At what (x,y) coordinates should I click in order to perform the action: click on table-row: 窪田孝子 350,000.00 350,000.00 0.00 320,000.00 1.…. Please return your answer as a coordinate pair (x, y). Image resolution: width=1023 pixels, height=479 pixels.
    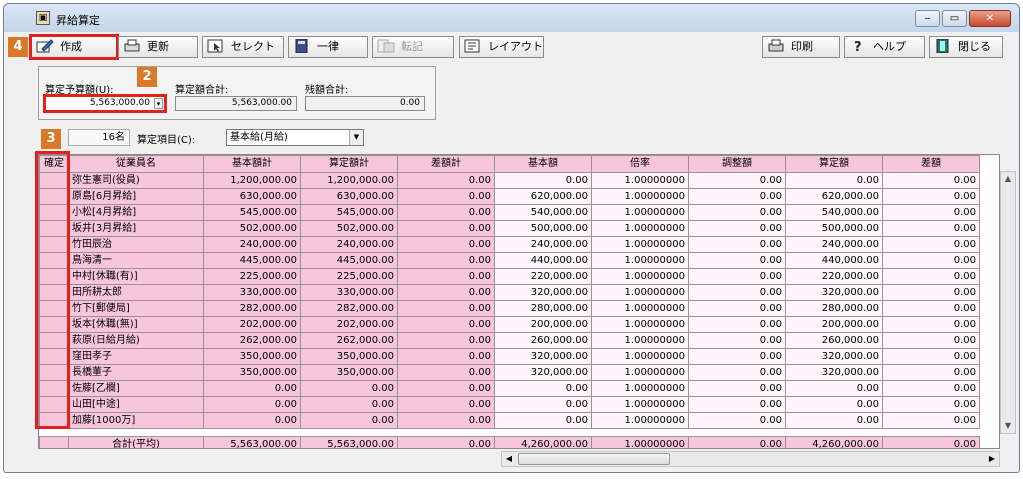
    Looking at the image, I should click on (509, 356).